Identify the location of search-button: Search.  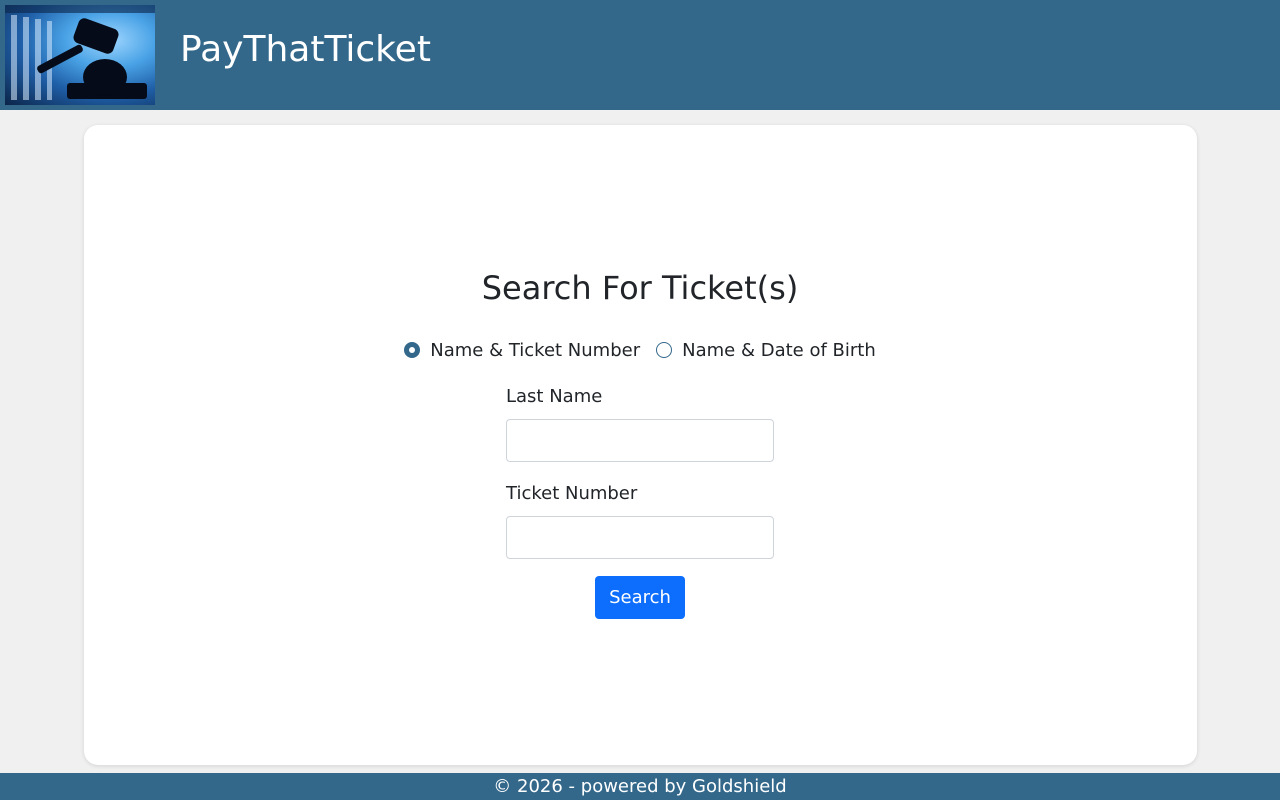
(640, 597).